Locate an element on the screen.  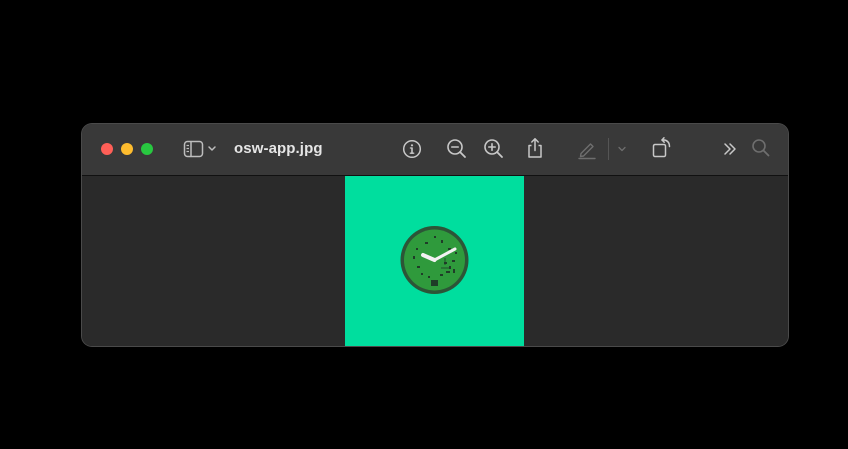
title-bar: osw-app.jpg is located at coordinates (435, 150).